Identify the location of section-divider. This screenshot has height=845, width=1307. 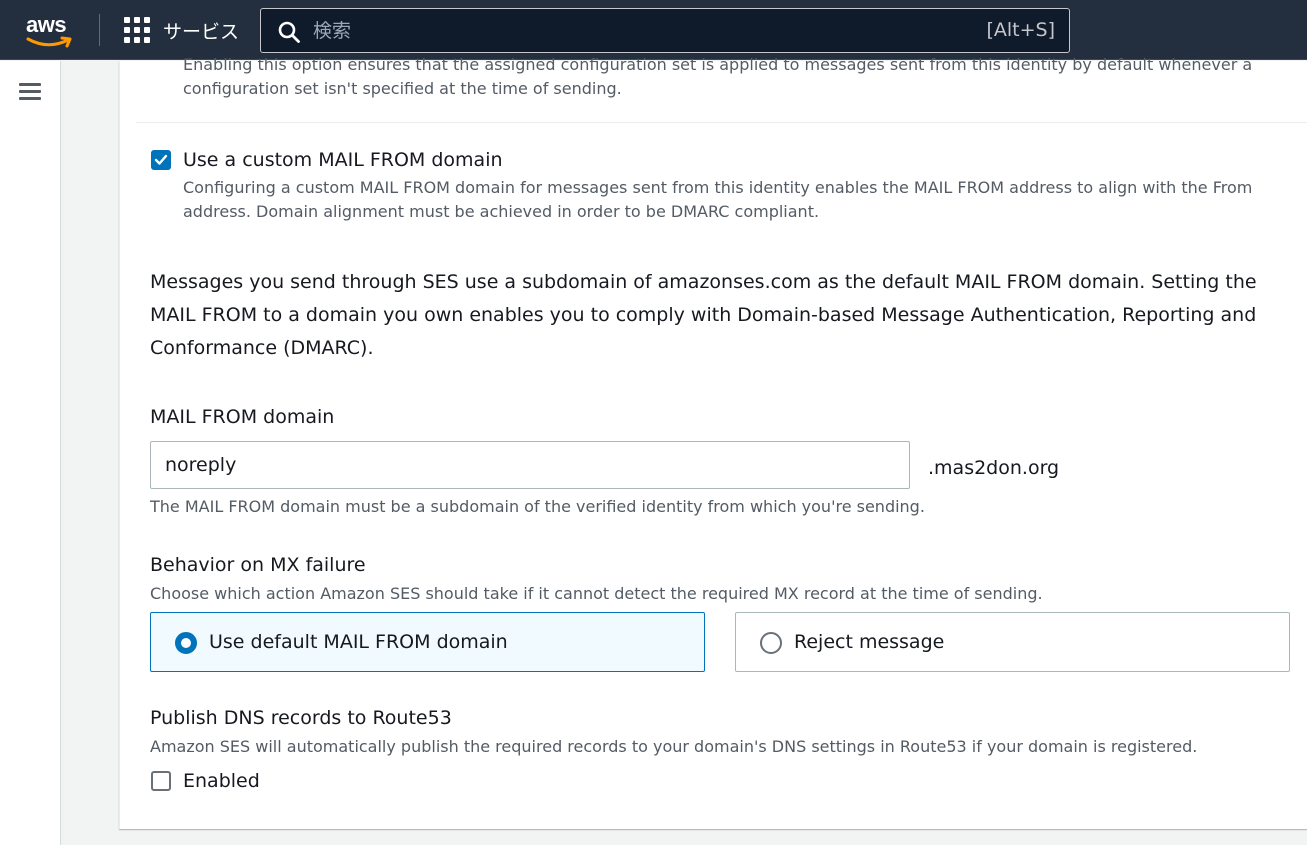
(721, 122).